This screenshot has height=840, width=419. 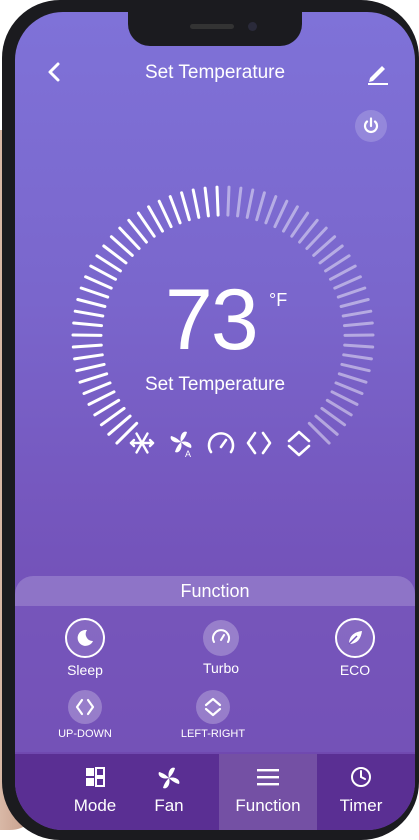 What do you see at coordinates (268, 792) in the screenshot?
I see `tab-function: Function` at bounding box center [268, 792].